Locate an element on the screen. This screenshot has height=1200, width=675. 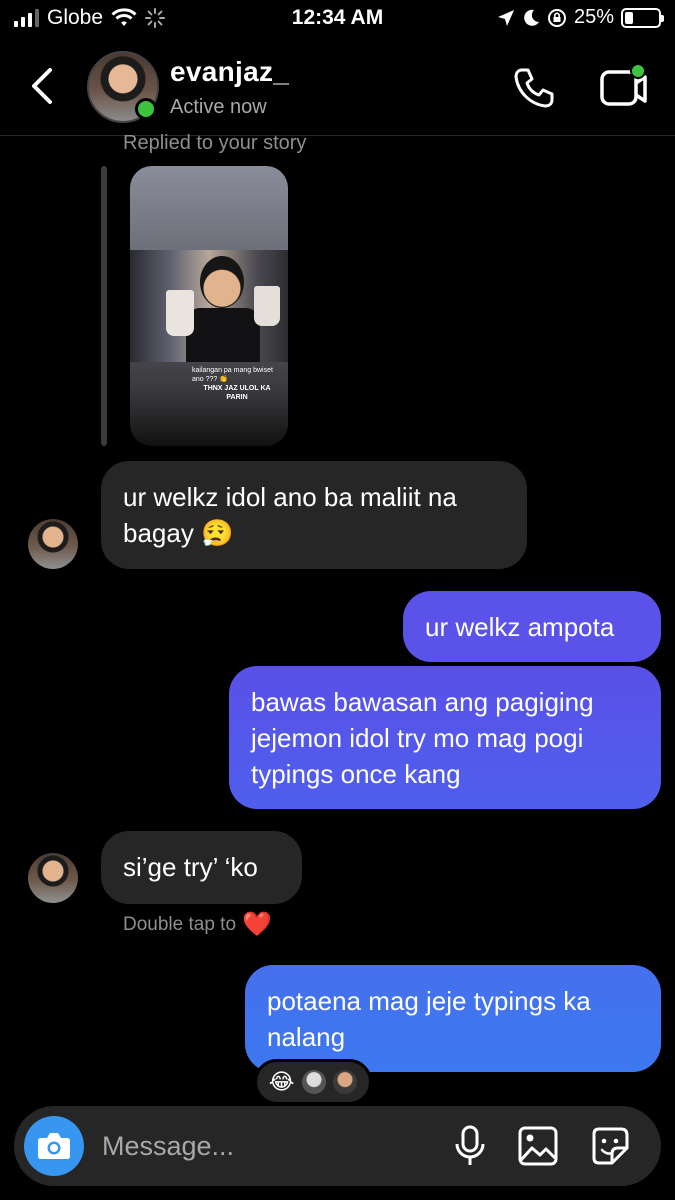
contact-username: evanjaz_ is located at coordinates (229, 72).